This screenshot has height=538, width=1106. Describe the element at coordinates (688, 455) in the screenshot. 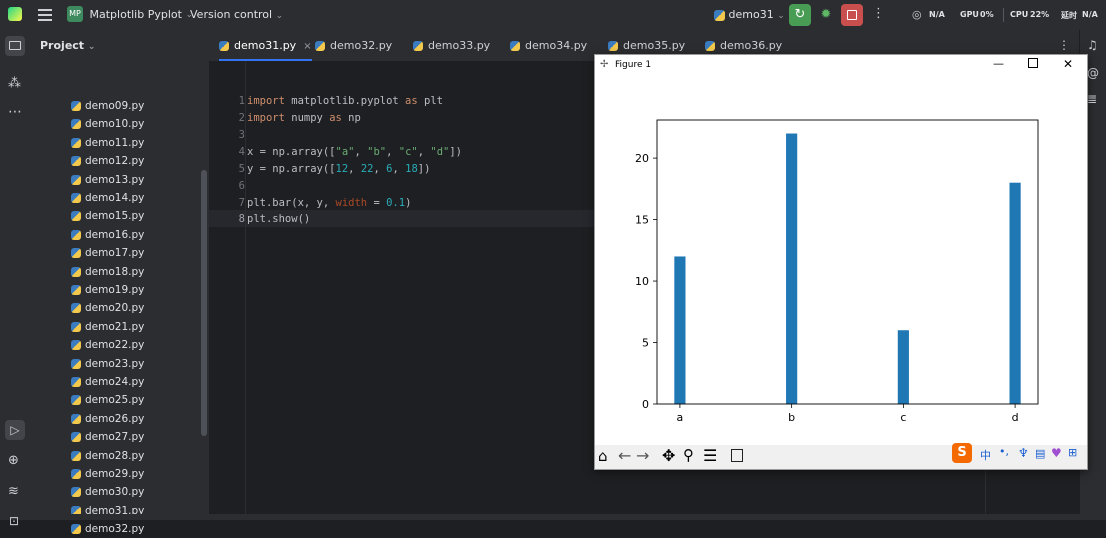

I see `zoom-icon: ⚲` at that location.